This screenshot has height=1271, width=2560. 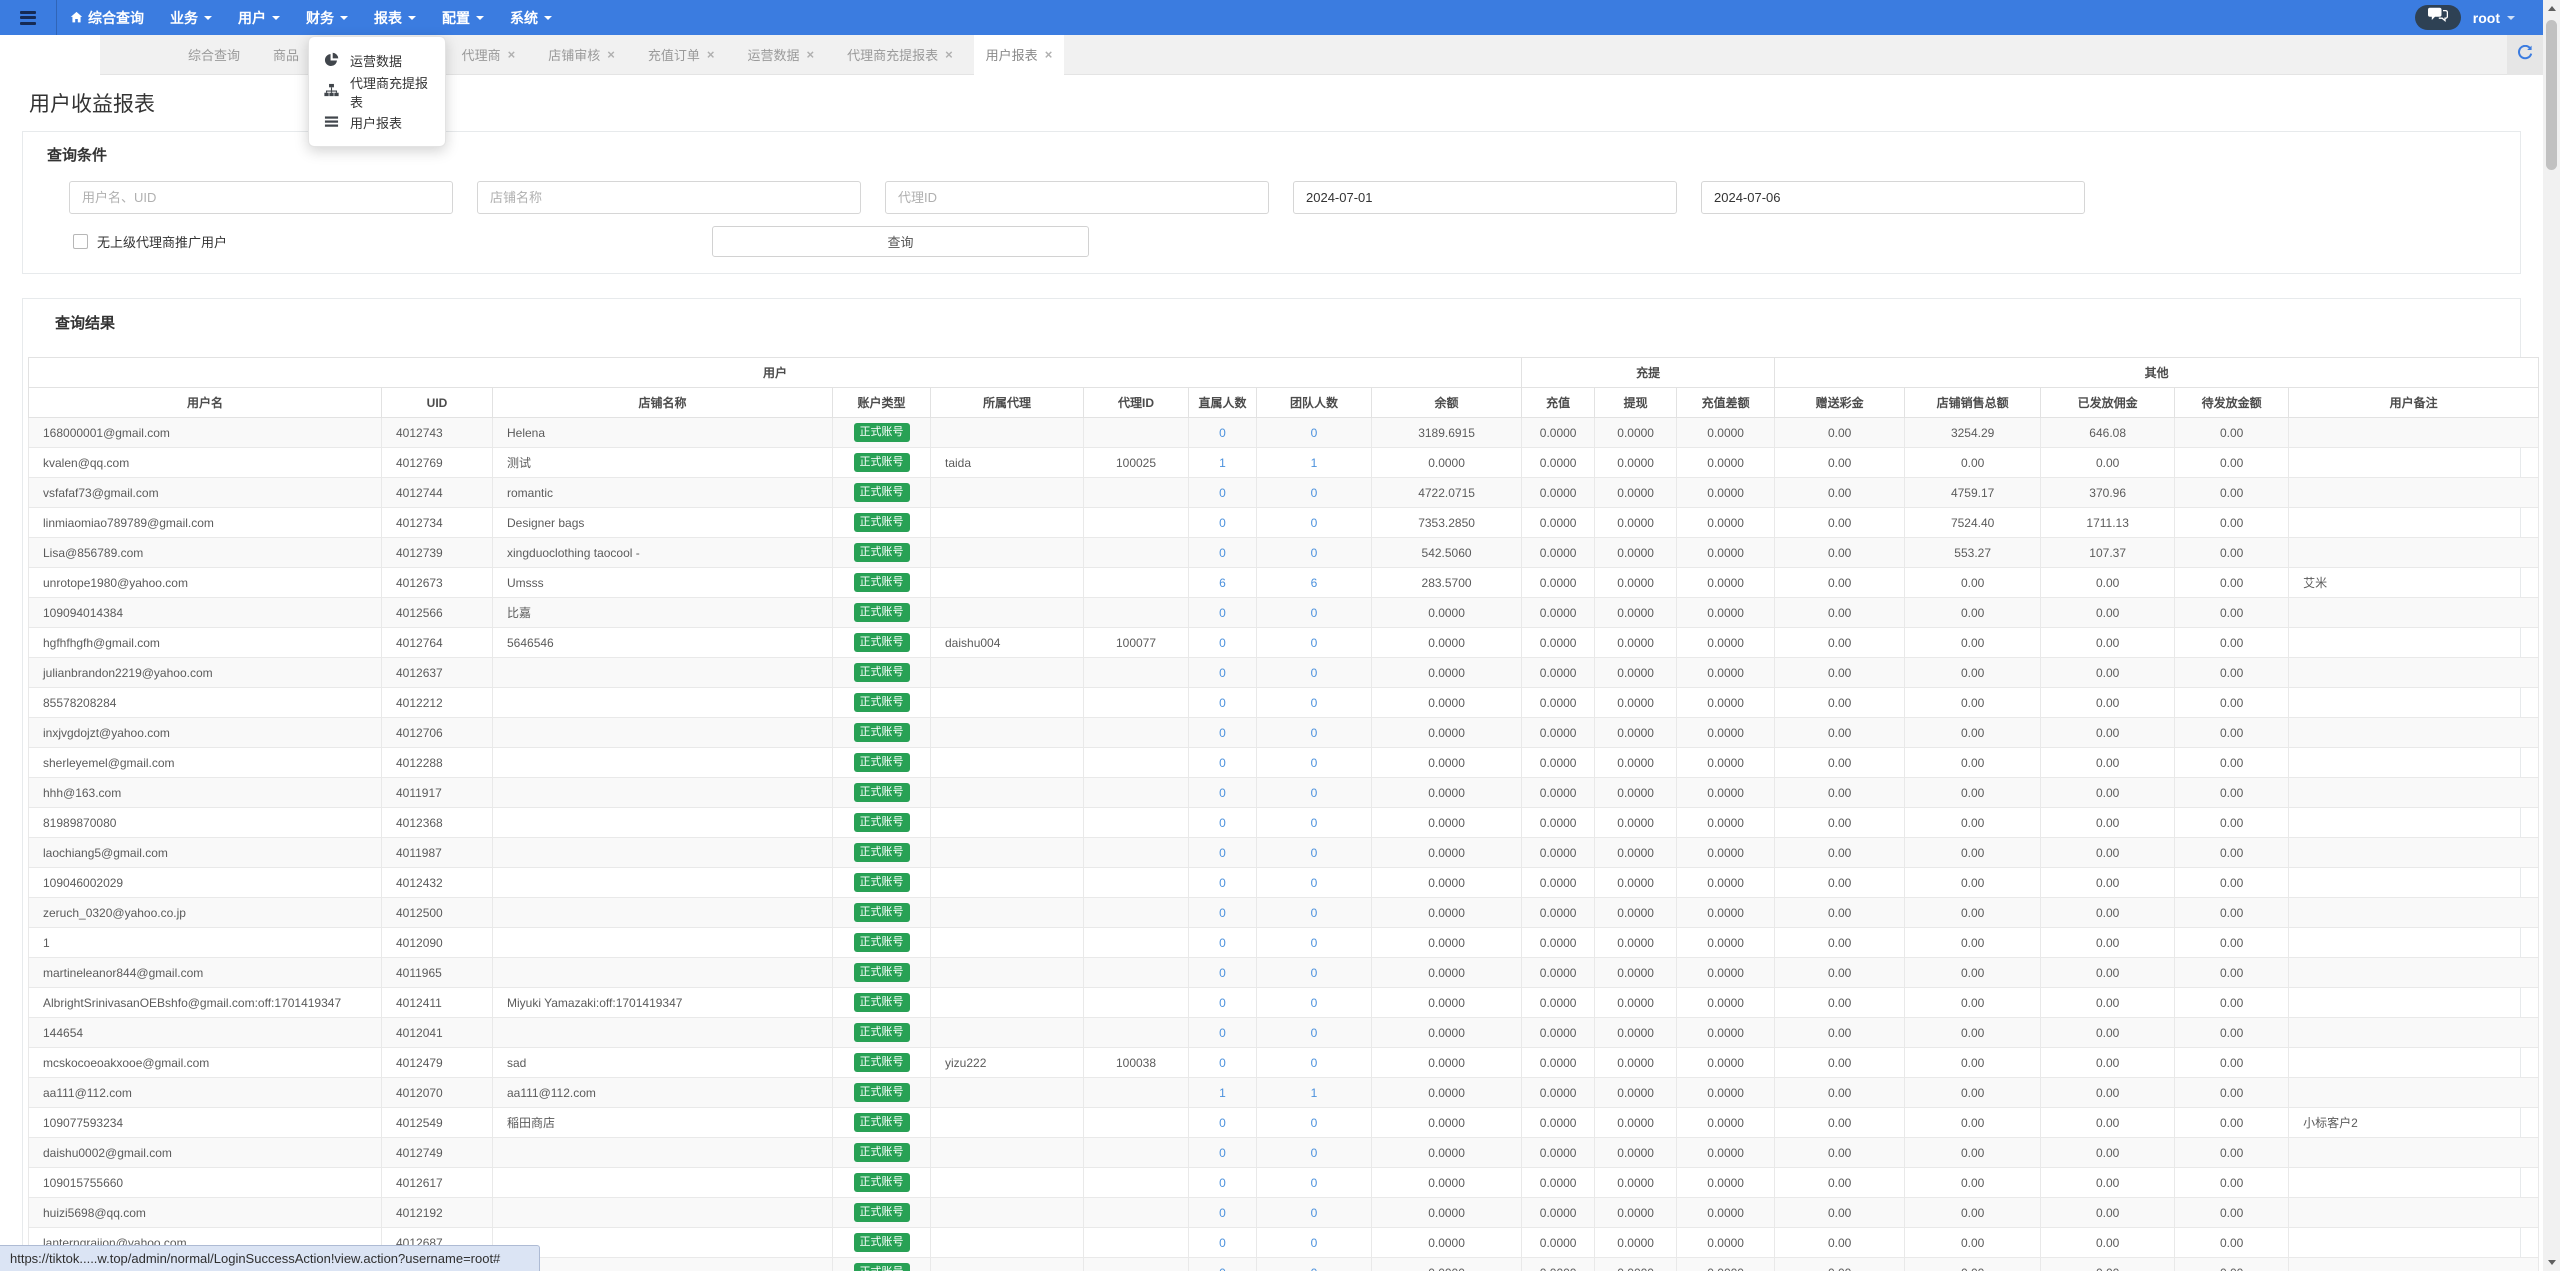 I want to click on dropdown-item-operation-data: 运营数据, so click(x=377, y=60).